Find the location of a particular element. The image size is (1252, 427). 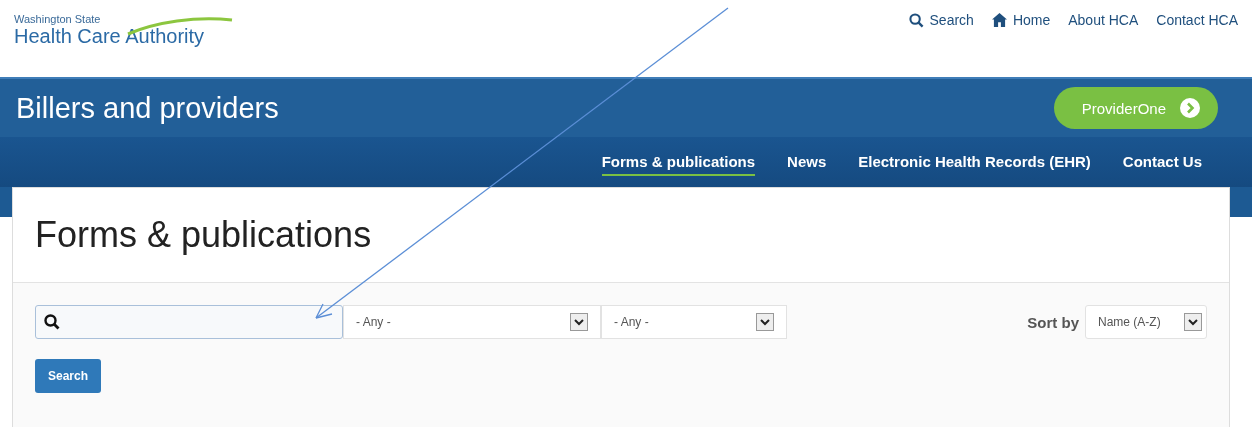

utility-link: Search is located at coordinates (941, 20).